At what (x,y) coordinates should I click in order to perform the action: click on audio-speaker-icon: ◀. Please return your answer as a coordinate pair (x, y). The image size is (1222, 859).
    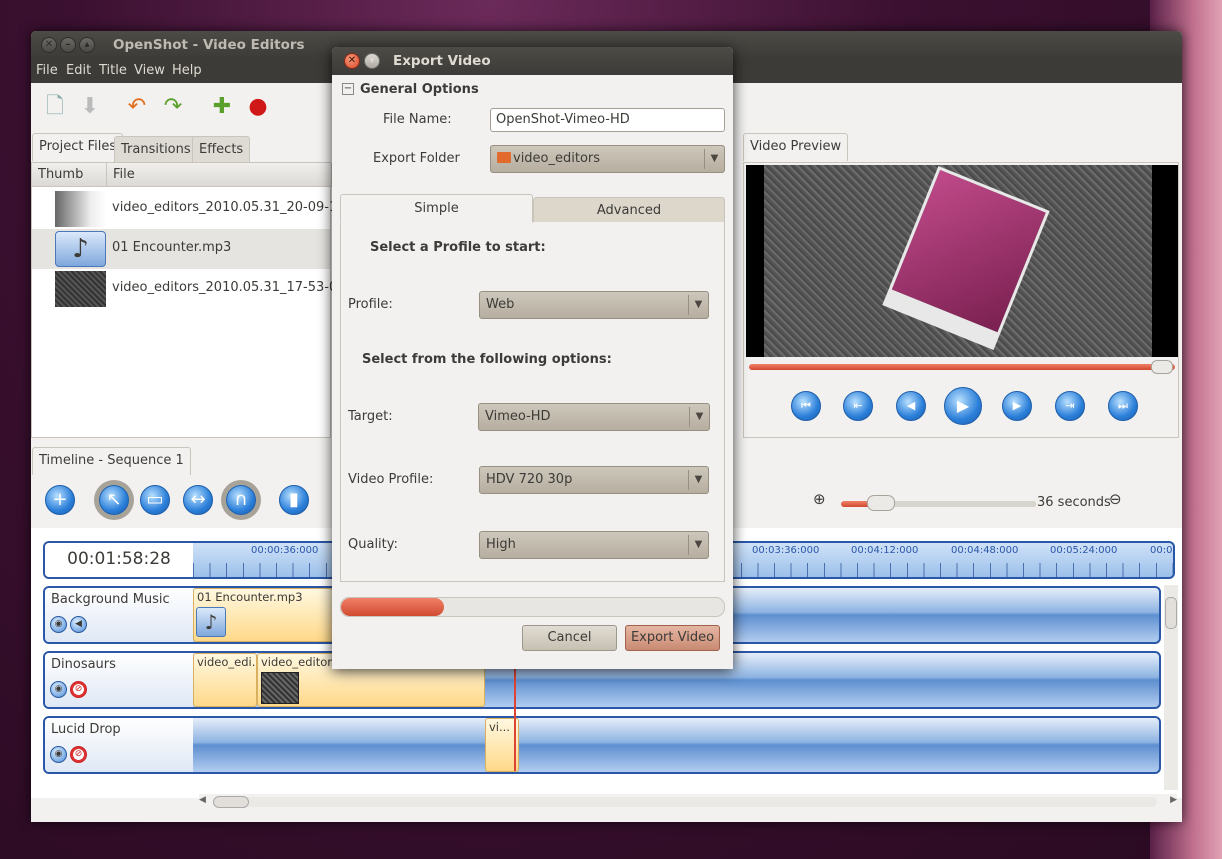
    Looking at the image, I should click on (78, 624).